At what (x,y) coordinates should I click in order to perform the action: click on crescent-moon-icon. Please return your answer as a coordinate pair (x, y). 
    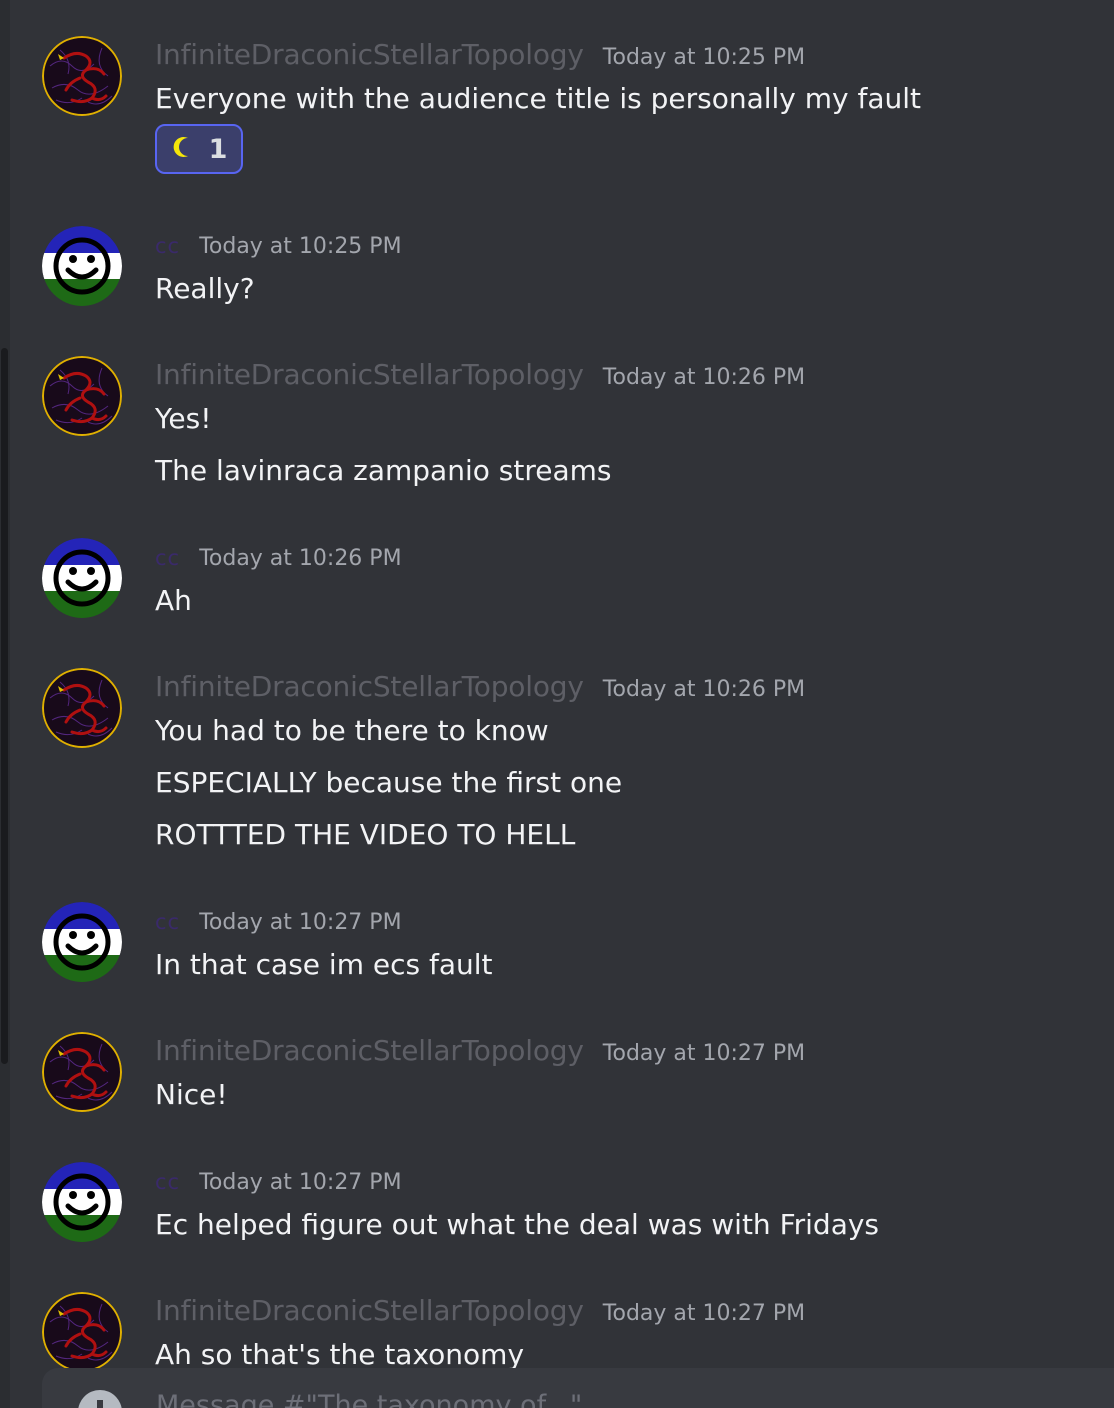
    Looking at the image, I should click on (183, 149).